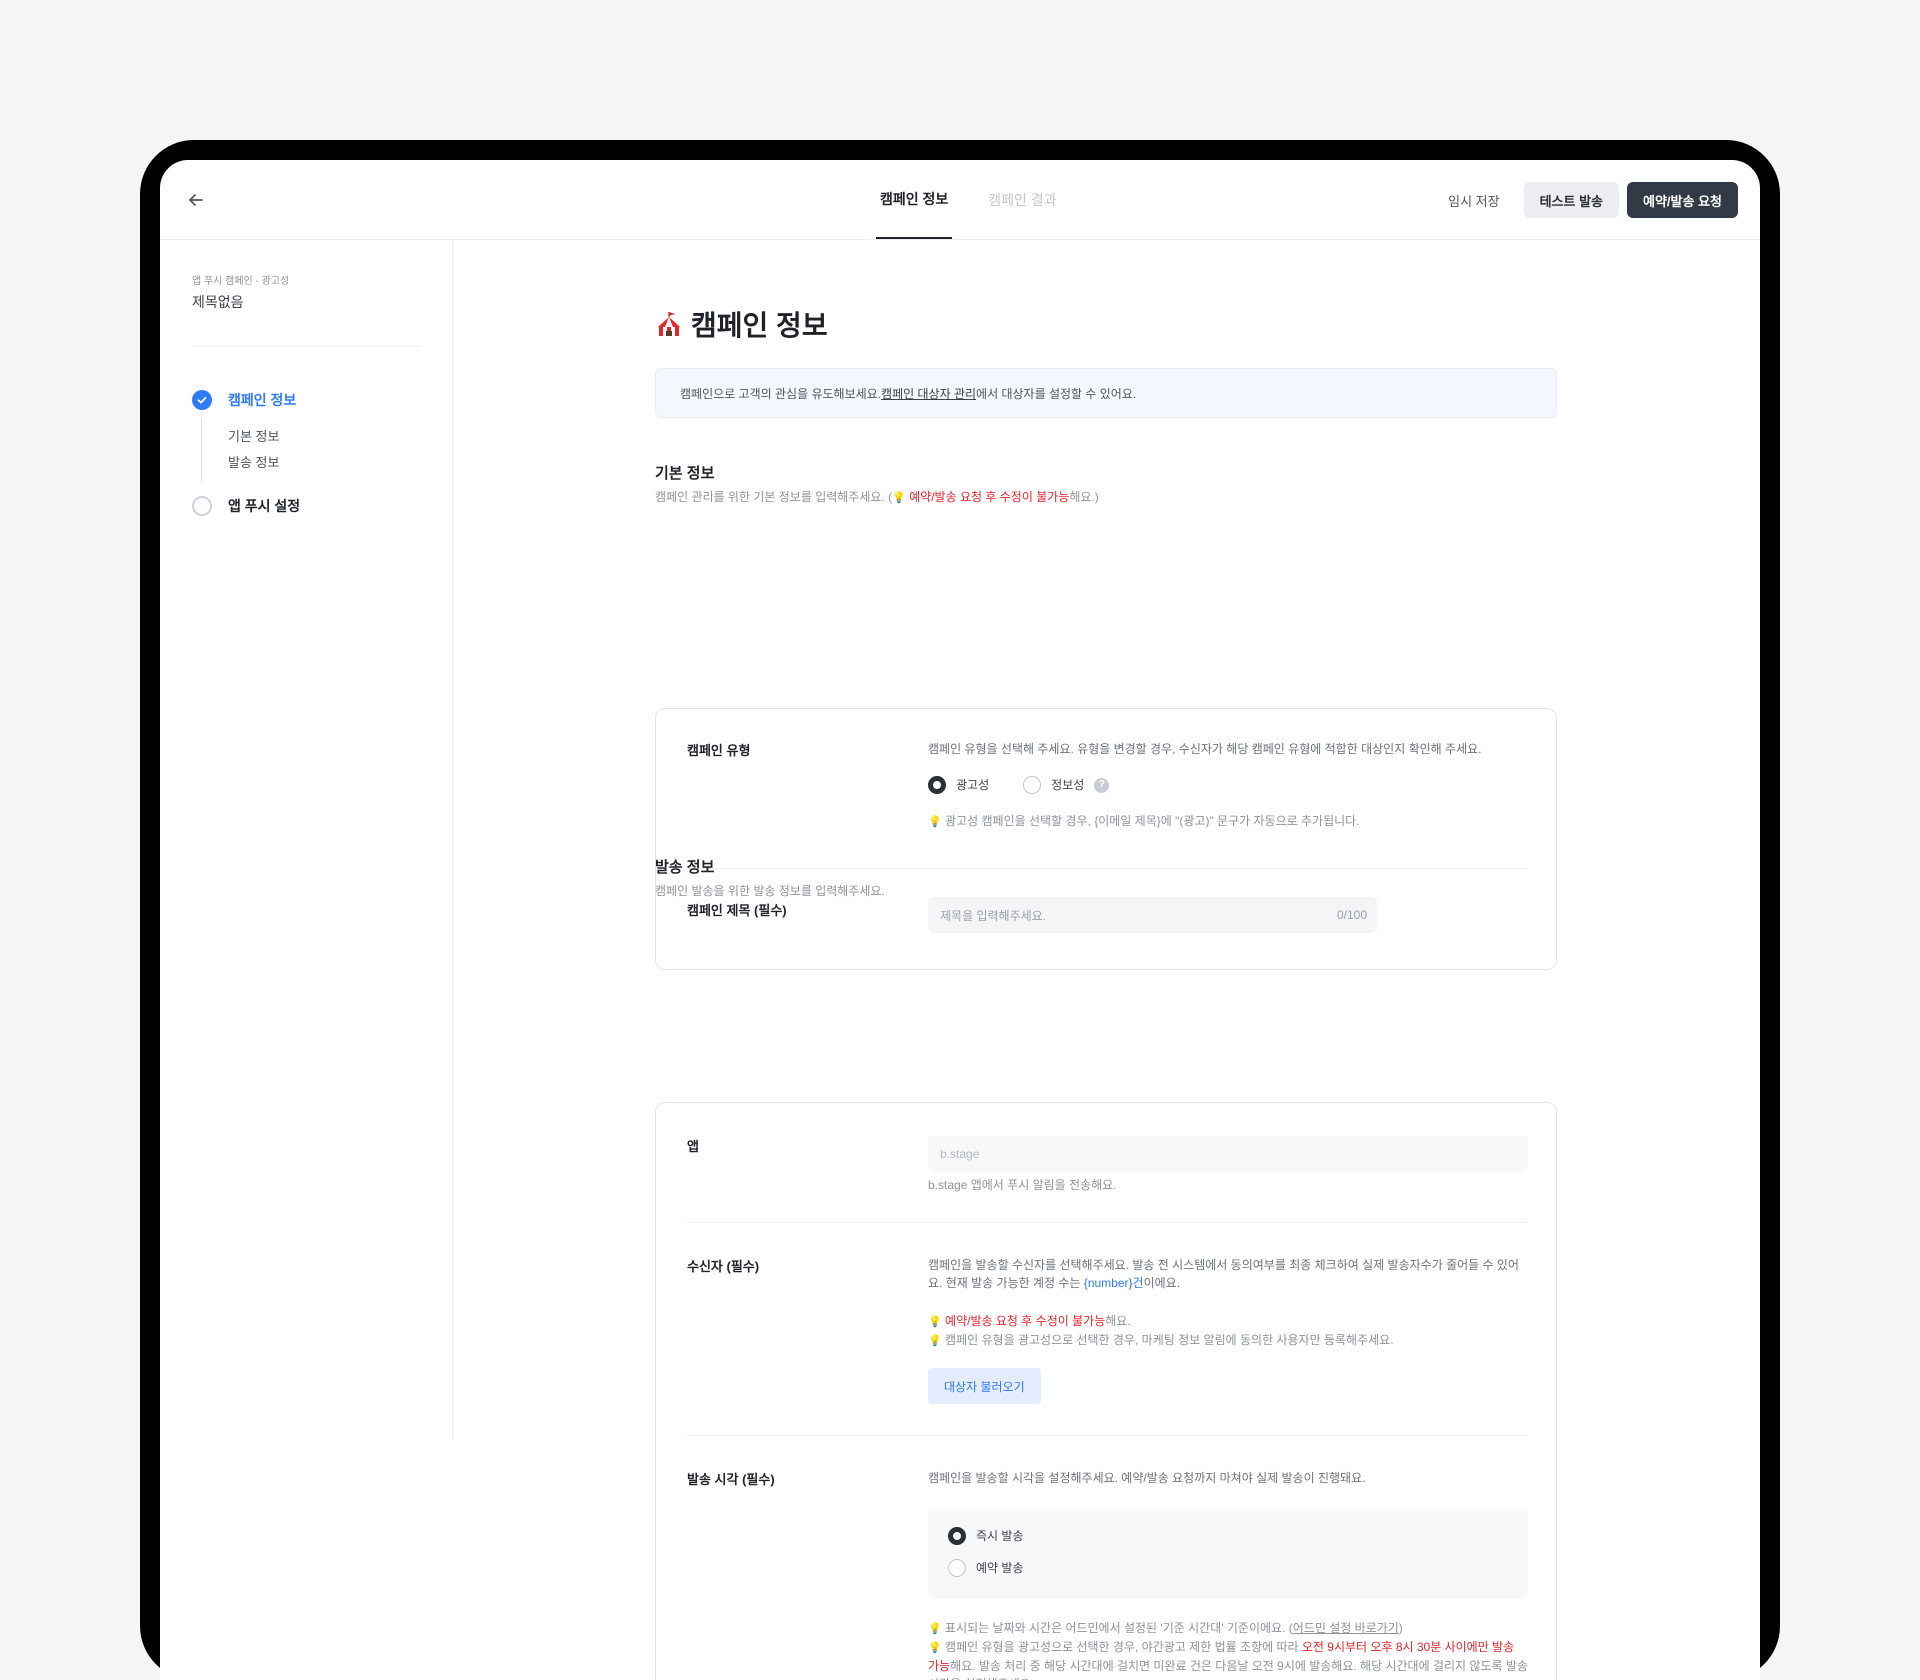  I want to click on campaign-type-radio-group: 광고성 정보성 ?, so click(1228, 785).